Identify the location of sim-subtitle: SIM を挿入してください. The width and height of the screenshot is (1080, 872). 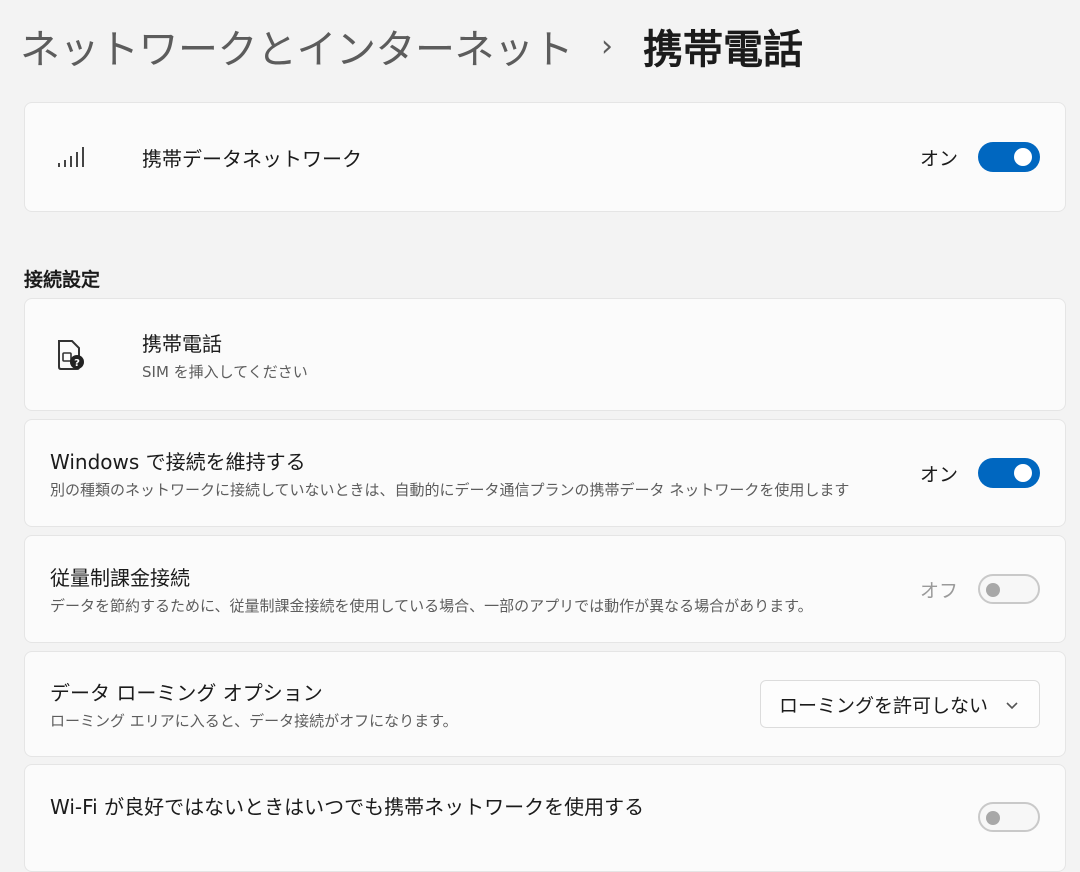
(225, 371).